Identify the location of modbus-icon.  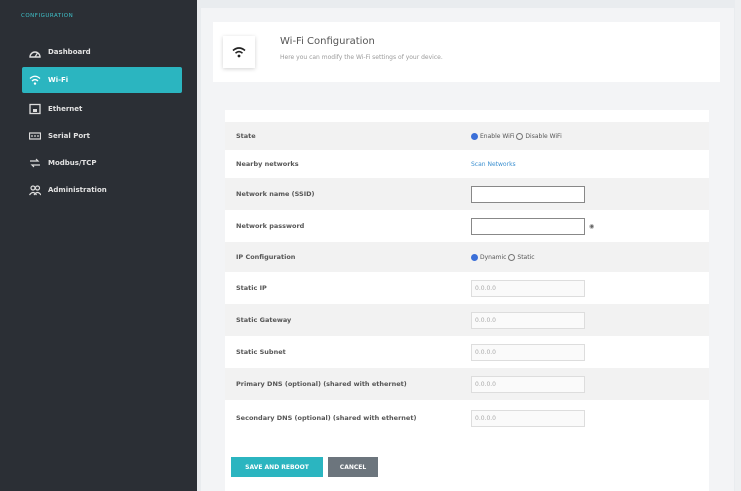
(35, 163).